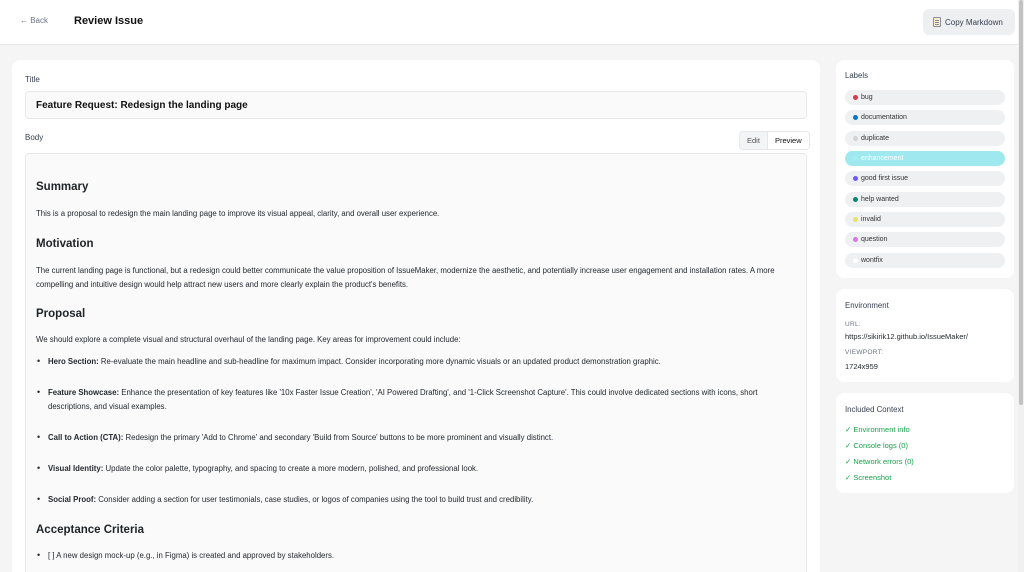 This screenshot has width=1024, height=572. What do you see at coordinates (864, 352) in the screenshot?
I see `viewport-key: VIEWPORT:` at bounding box center [864, 352].